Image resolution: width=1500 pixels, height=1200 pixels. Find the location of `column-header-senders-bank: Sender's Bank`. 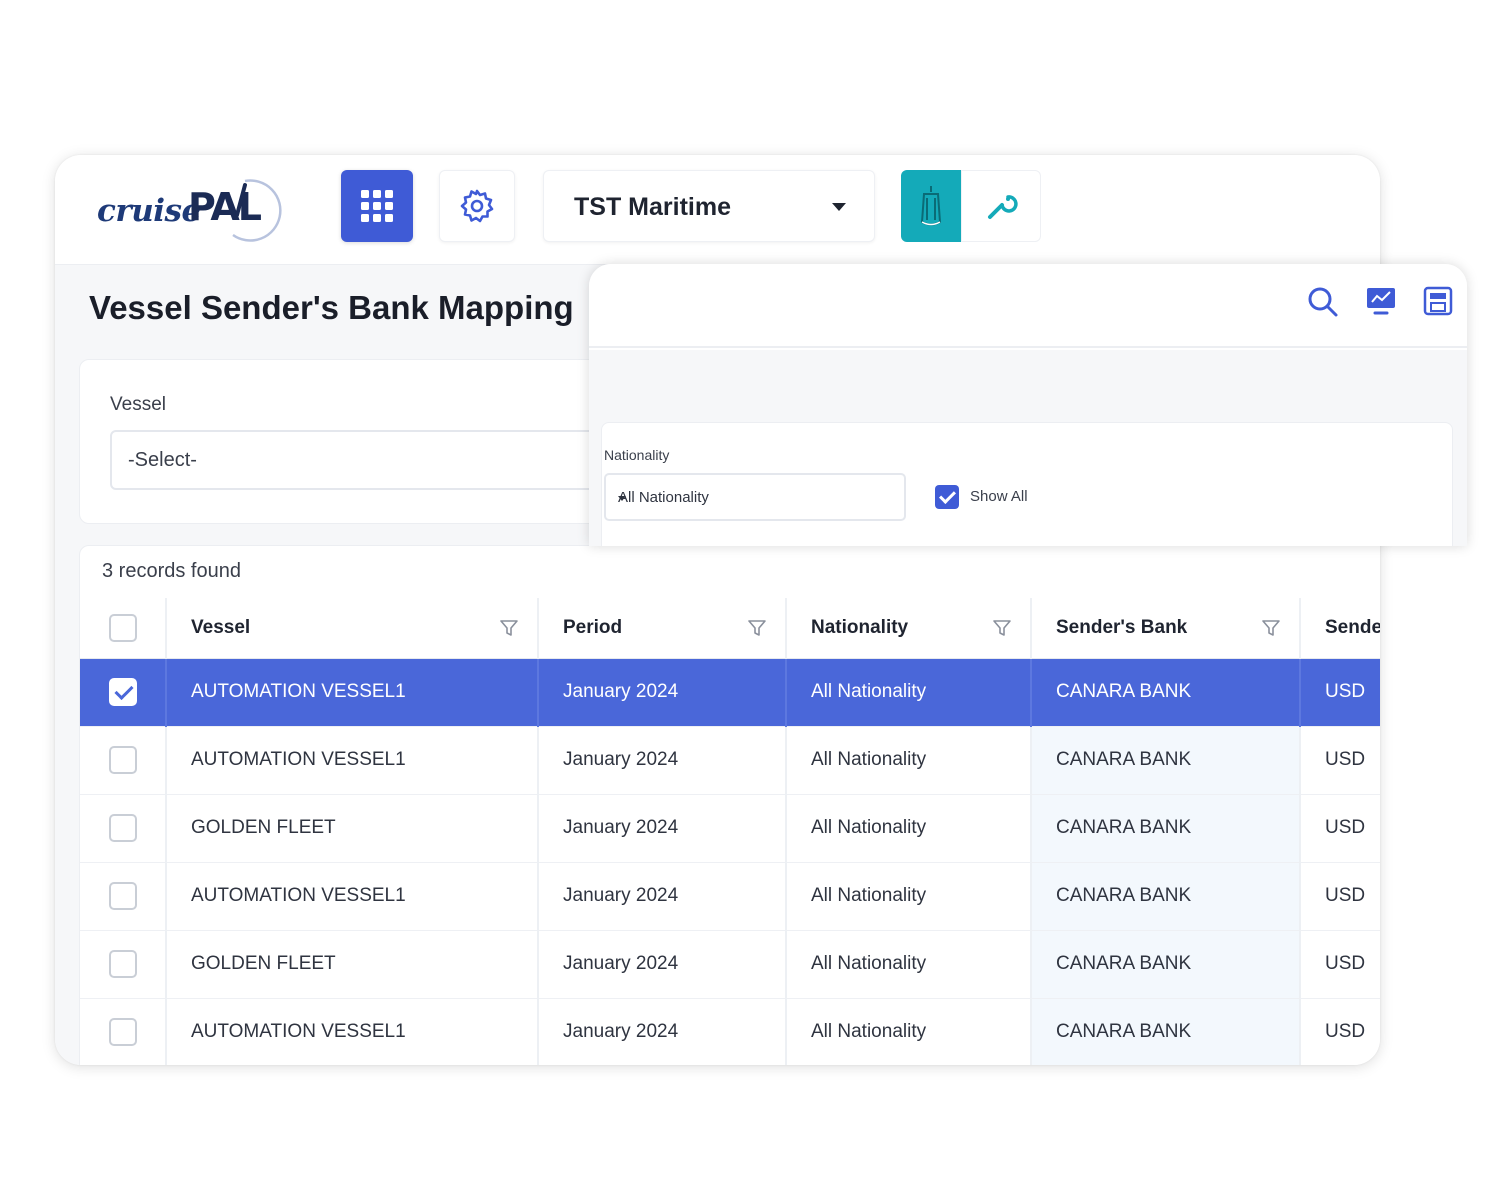

column-header-senders-bank: Sender's Bank is located at coordinates (1166, 628).